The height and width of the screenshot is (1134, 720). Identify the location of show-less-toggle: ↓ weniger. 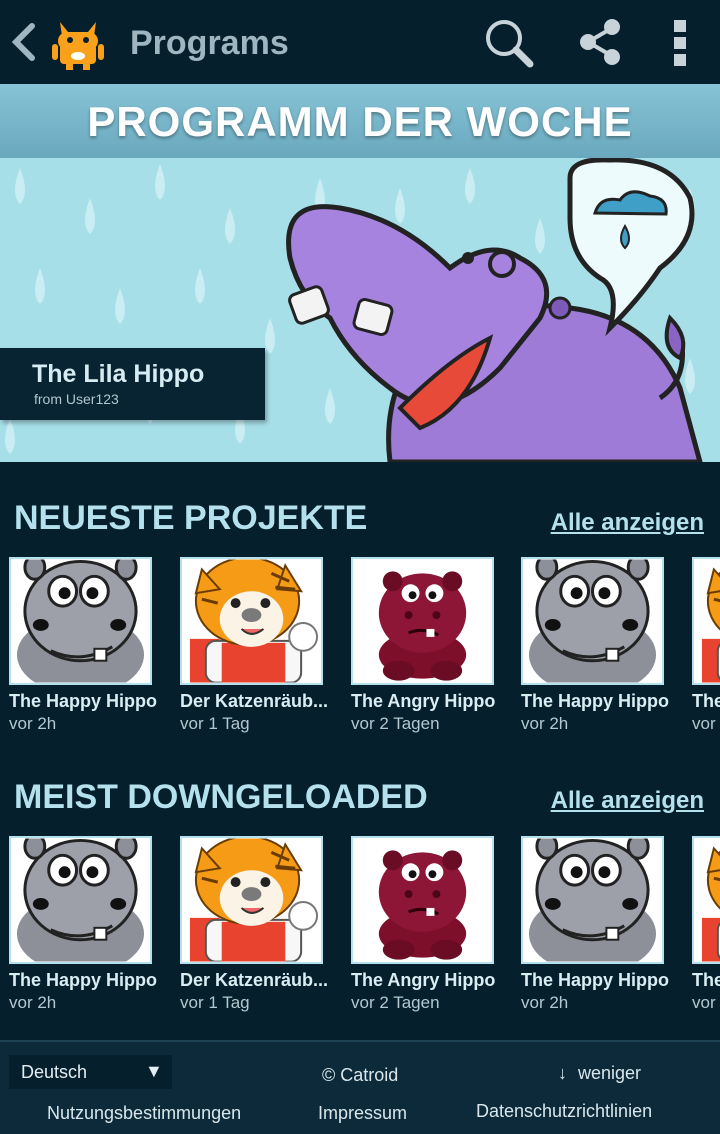
(599, 1073).